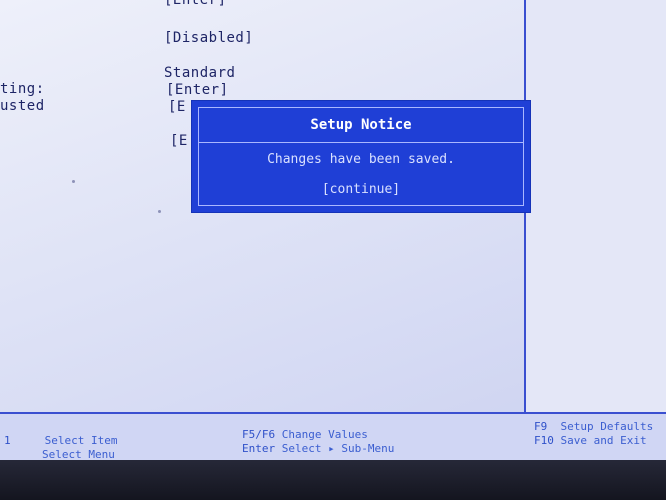  Describe the element at coordinates (199, 73) in the screenshot. I see `setting-value-3: Standard` at that location.